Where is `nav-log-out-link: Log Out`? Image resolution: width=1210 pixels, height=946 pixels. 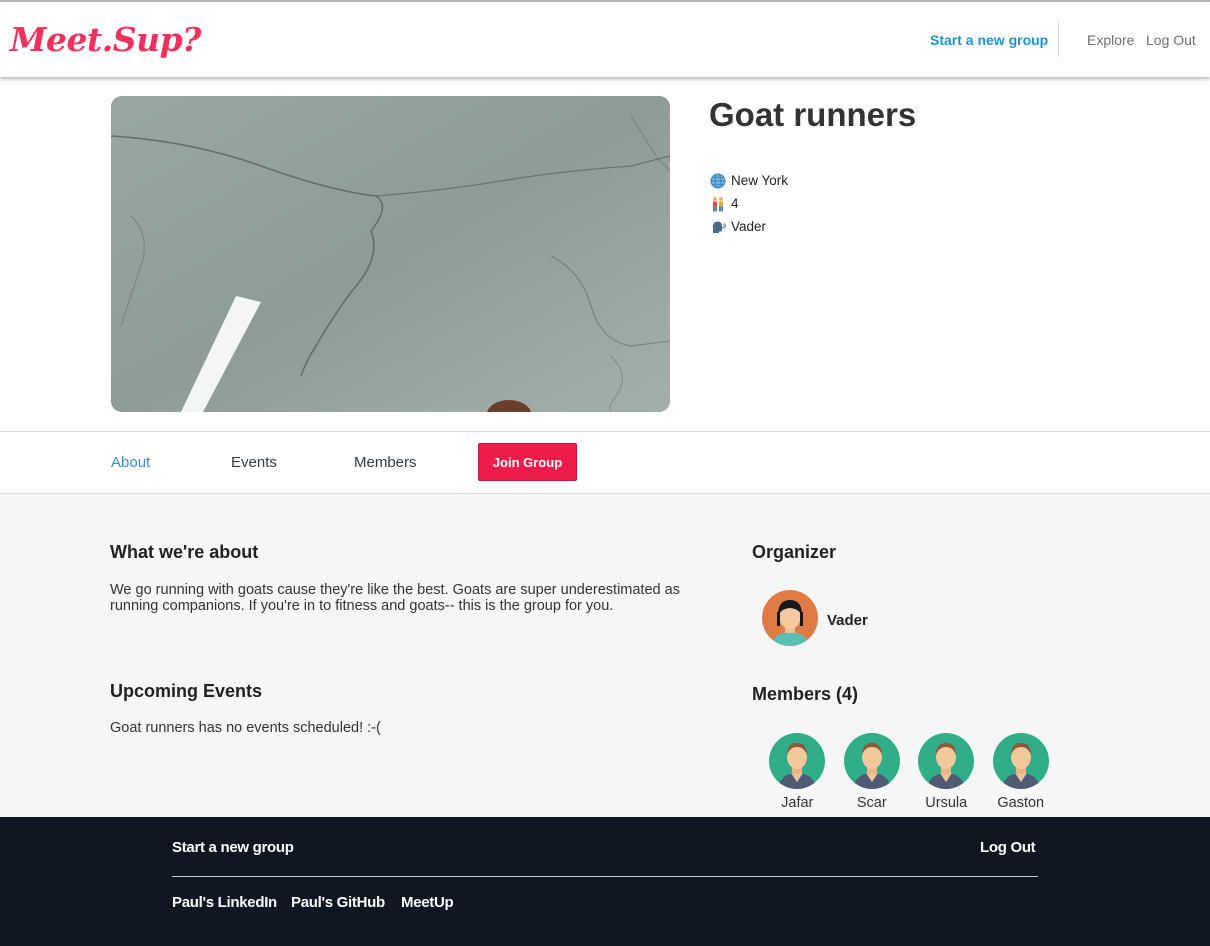
nav-log-out-link: Log Out is located at coordinates (1171, 40).